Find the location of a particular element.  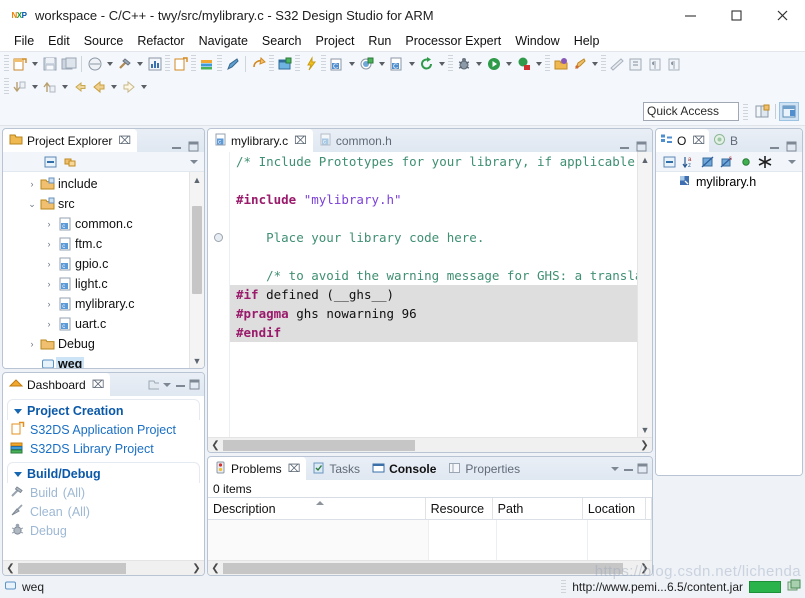

problems-table-body is located at coordinates (430, 540).